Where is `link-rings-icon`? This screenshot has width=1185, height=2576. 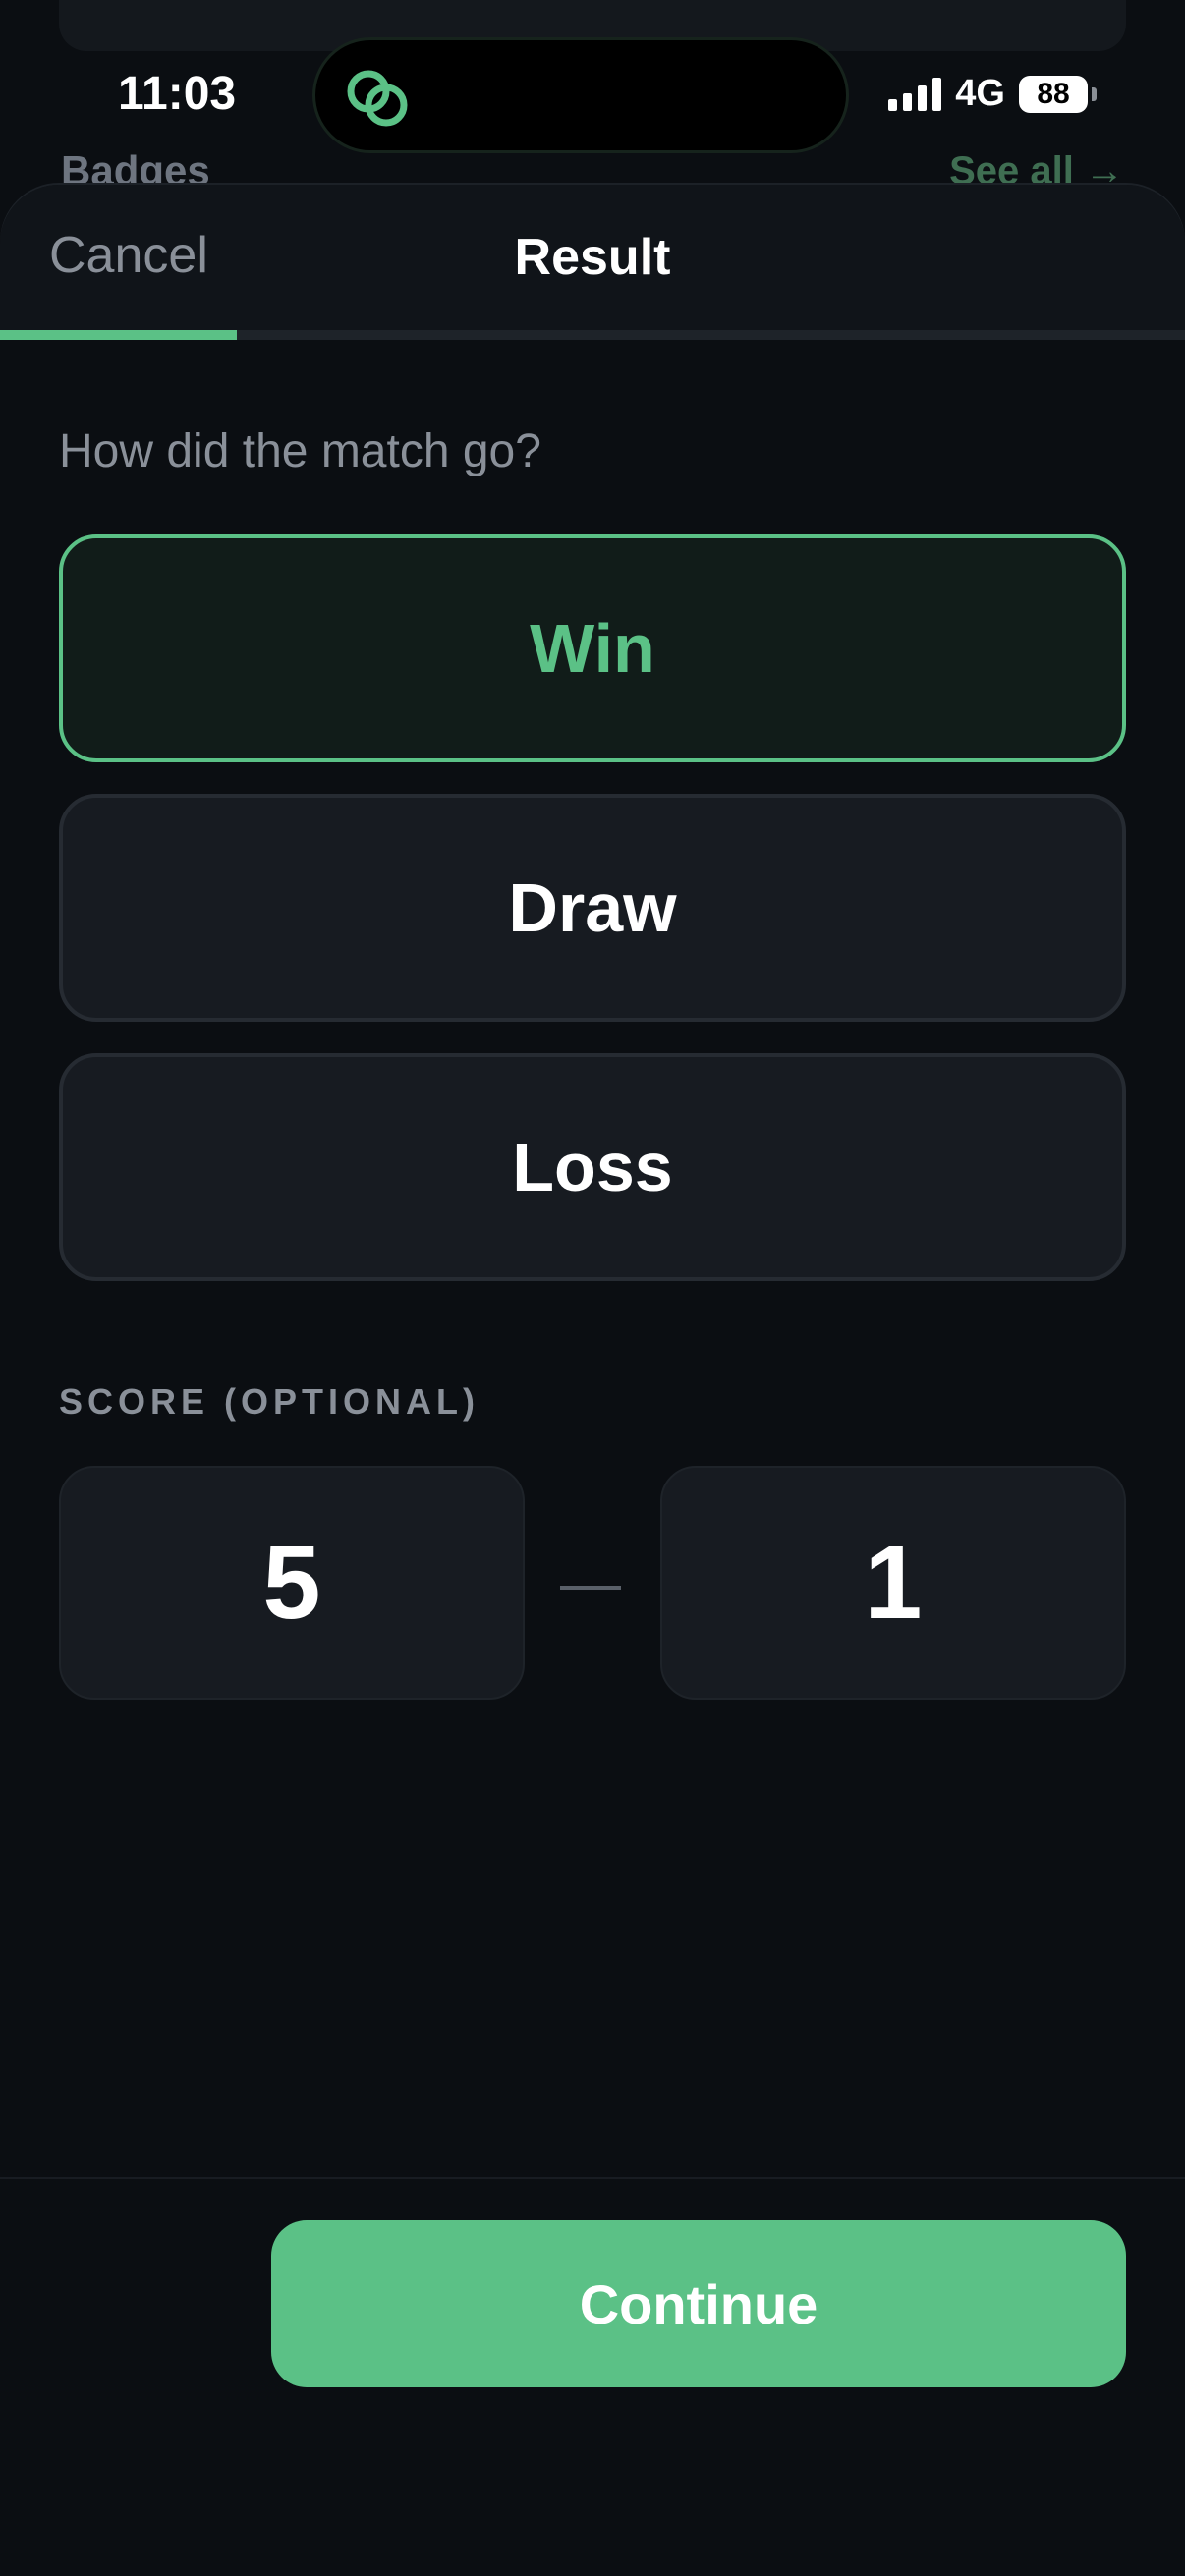
link-rings-icon is located at coordinates (378, 98).